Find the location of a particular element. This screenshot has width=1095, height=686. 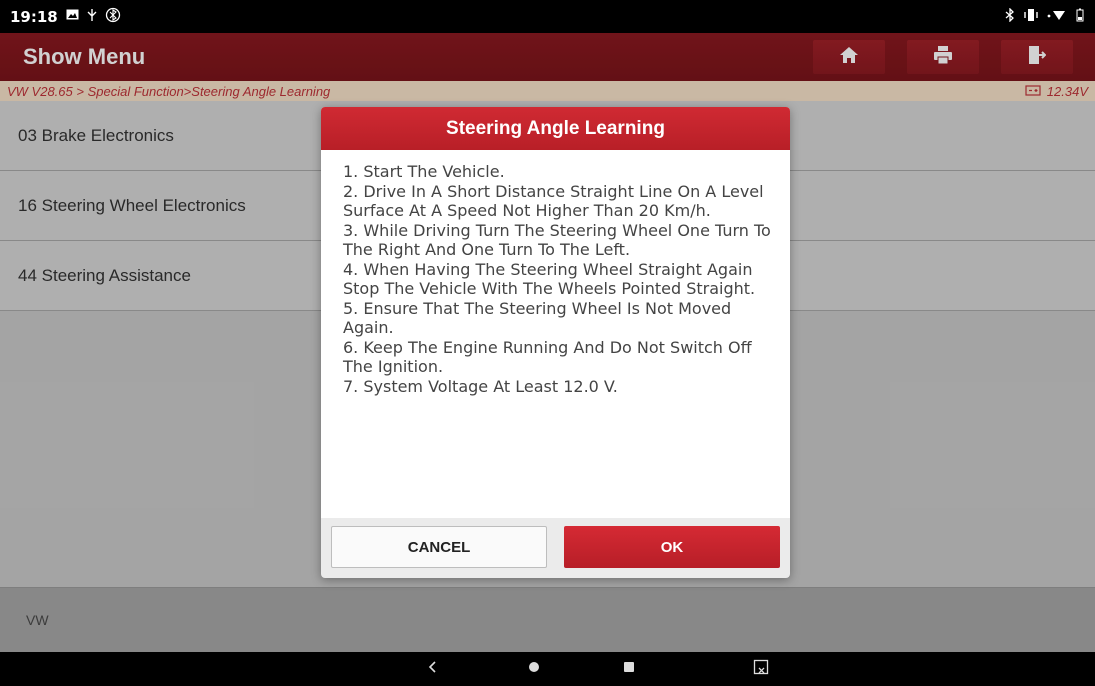

status-bar: 19:18 is located at coordinates (547, 16).